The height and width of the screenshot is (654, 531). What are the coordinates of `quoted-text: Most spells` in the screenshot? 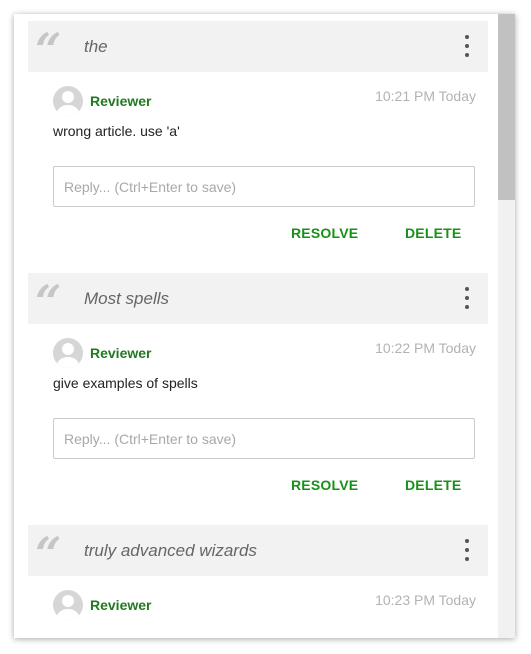 It's located at (127, 298).